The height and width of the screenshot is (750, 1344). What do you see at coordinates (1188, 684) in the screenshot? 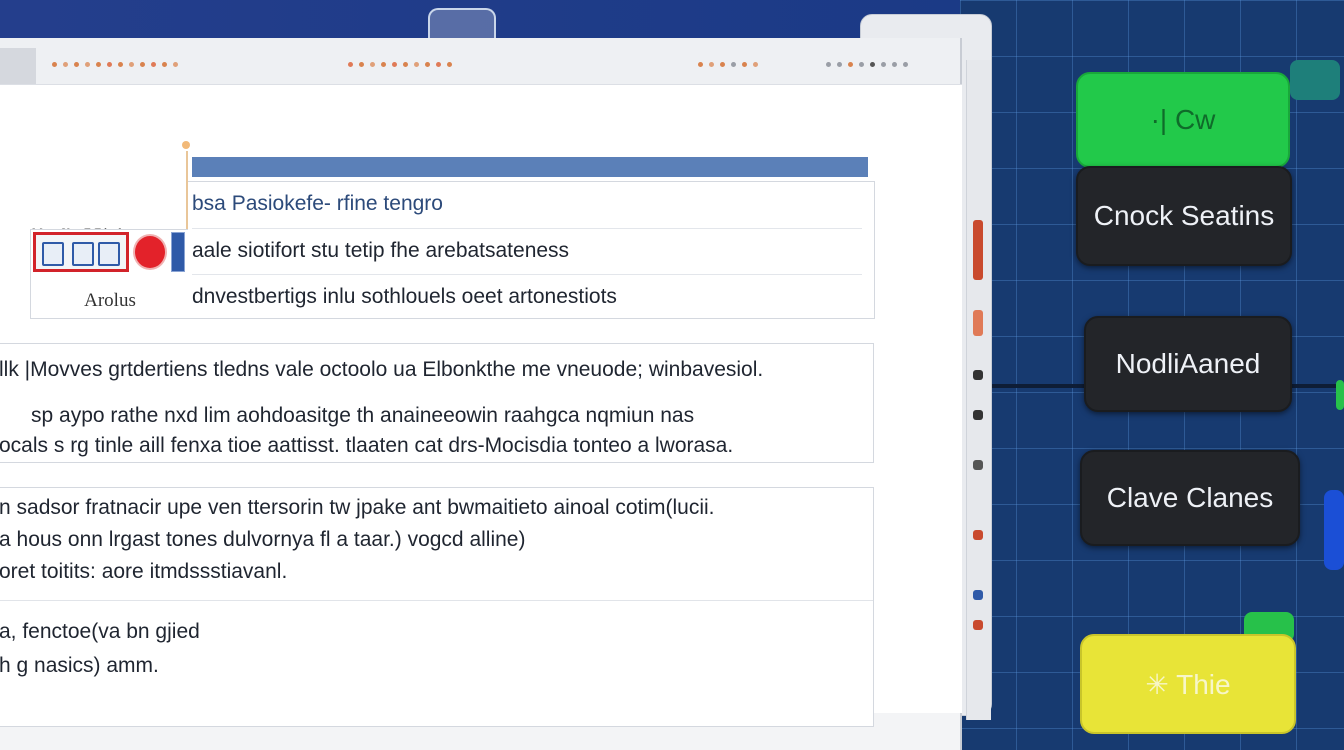
I see `game-yellow-button: ✳ Thie` at bounding box center [1188, 684].